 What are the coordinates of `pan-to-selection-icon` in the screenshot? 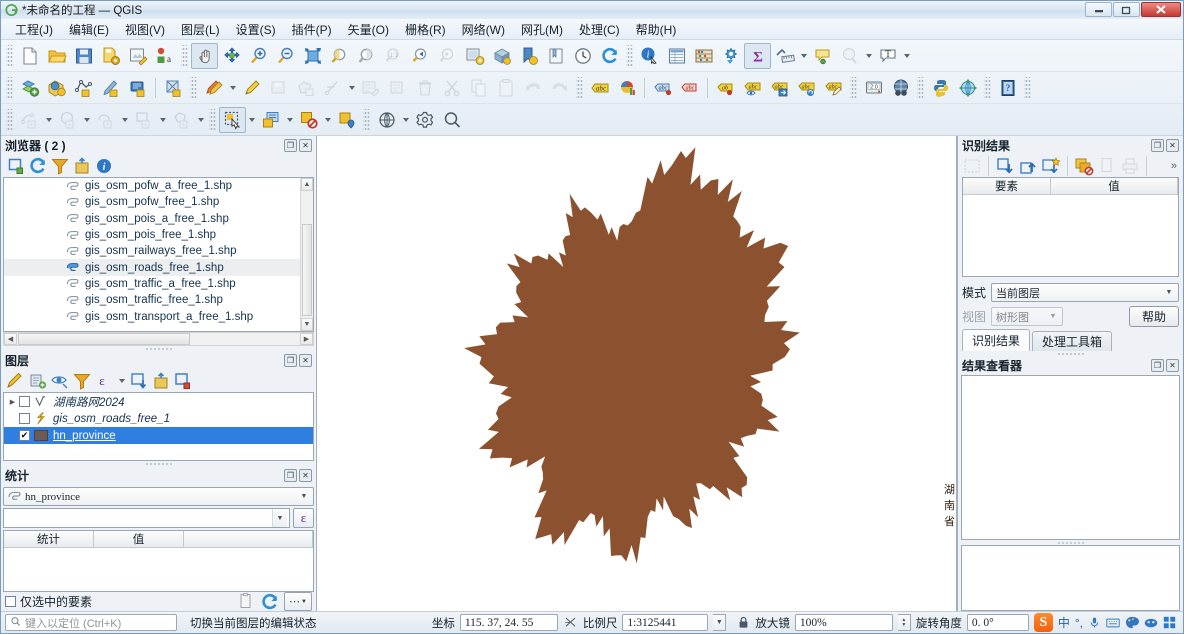 It's located at (231, 56).